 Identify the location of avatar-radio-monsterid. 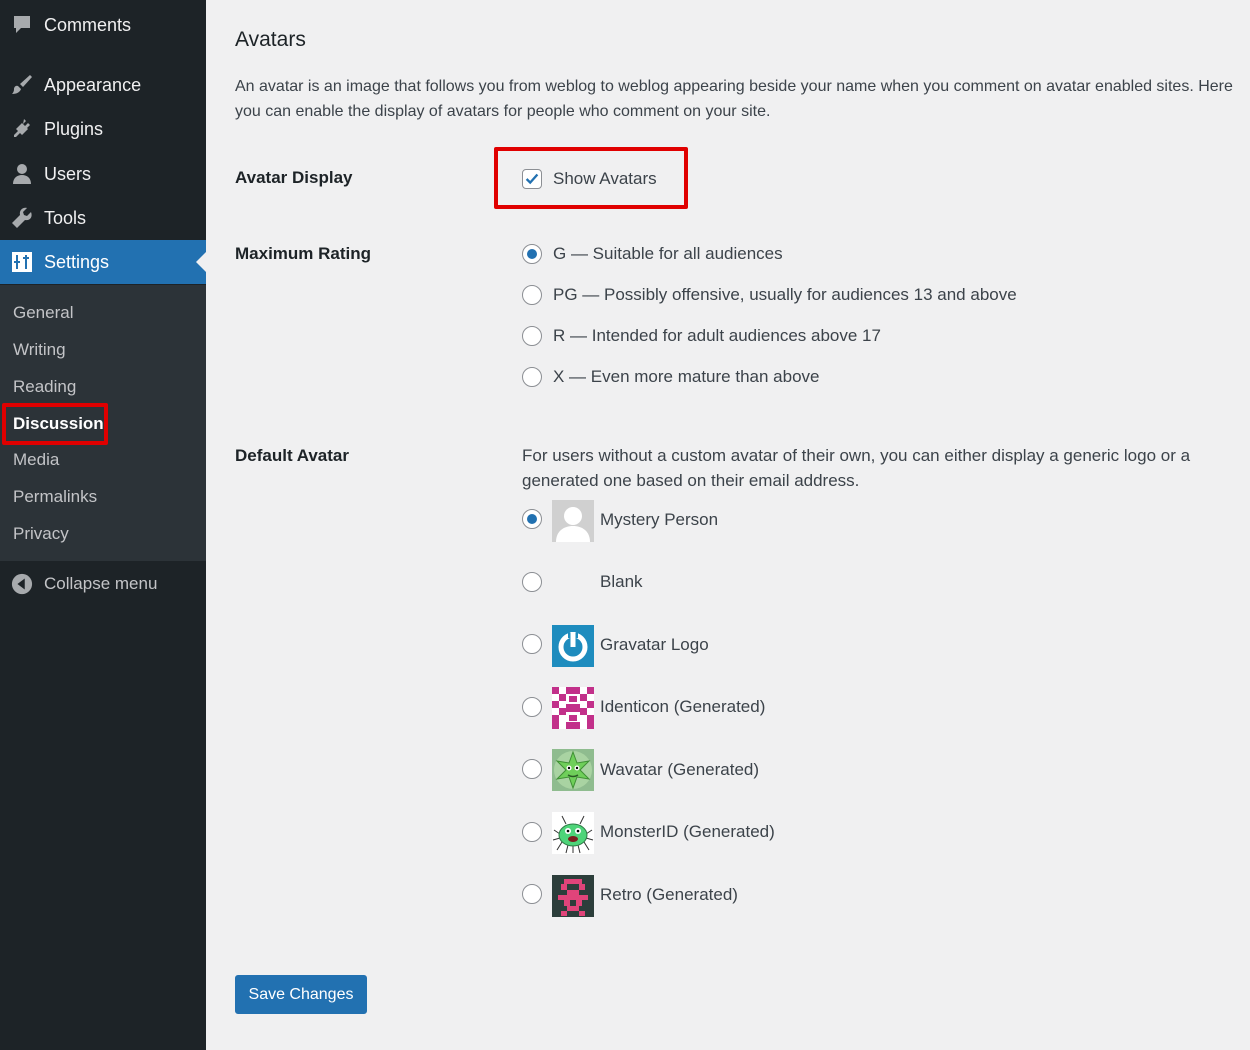
(532, 832).